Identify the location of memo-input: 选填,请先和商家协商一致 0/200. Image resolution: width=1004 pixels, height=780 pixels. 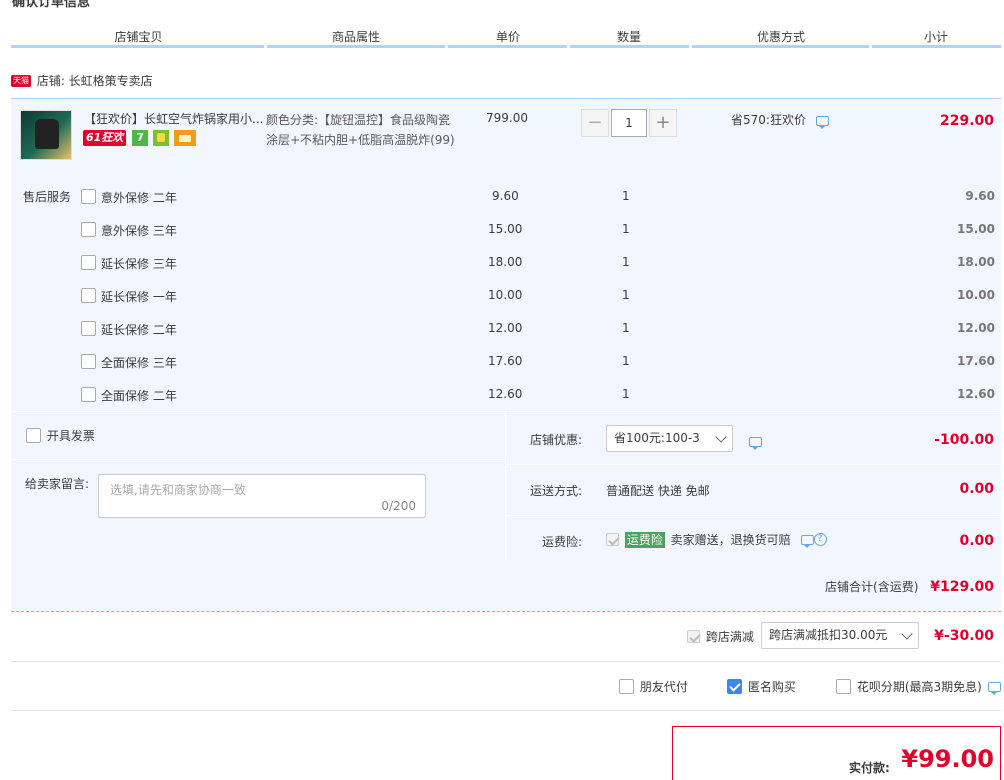
(262, 496).